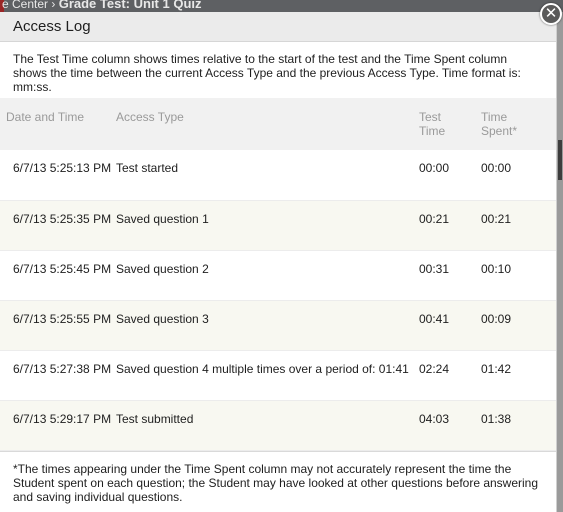  Describe the element at coordinates (450, 225) in the screenshot. I see `cell-test-time: 00:21` at that location.